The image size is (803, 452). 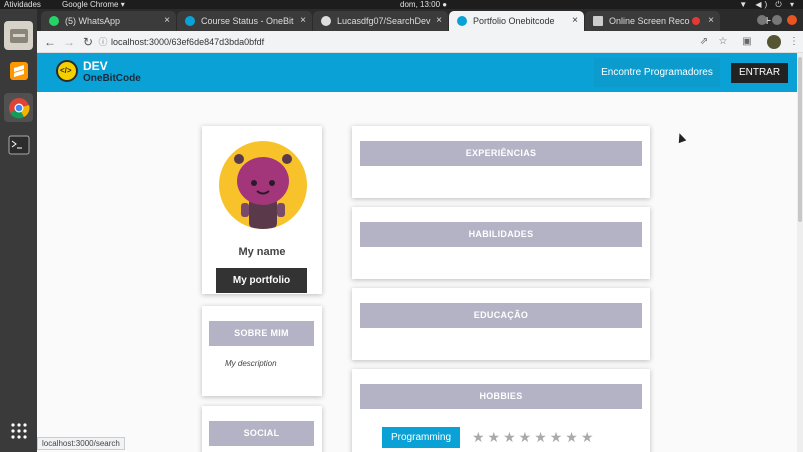 What do you see at coordinates (247, 21) in the screenshot?
I see `tab-label: Course Status - OneBit` at bounding box center [247, 21].